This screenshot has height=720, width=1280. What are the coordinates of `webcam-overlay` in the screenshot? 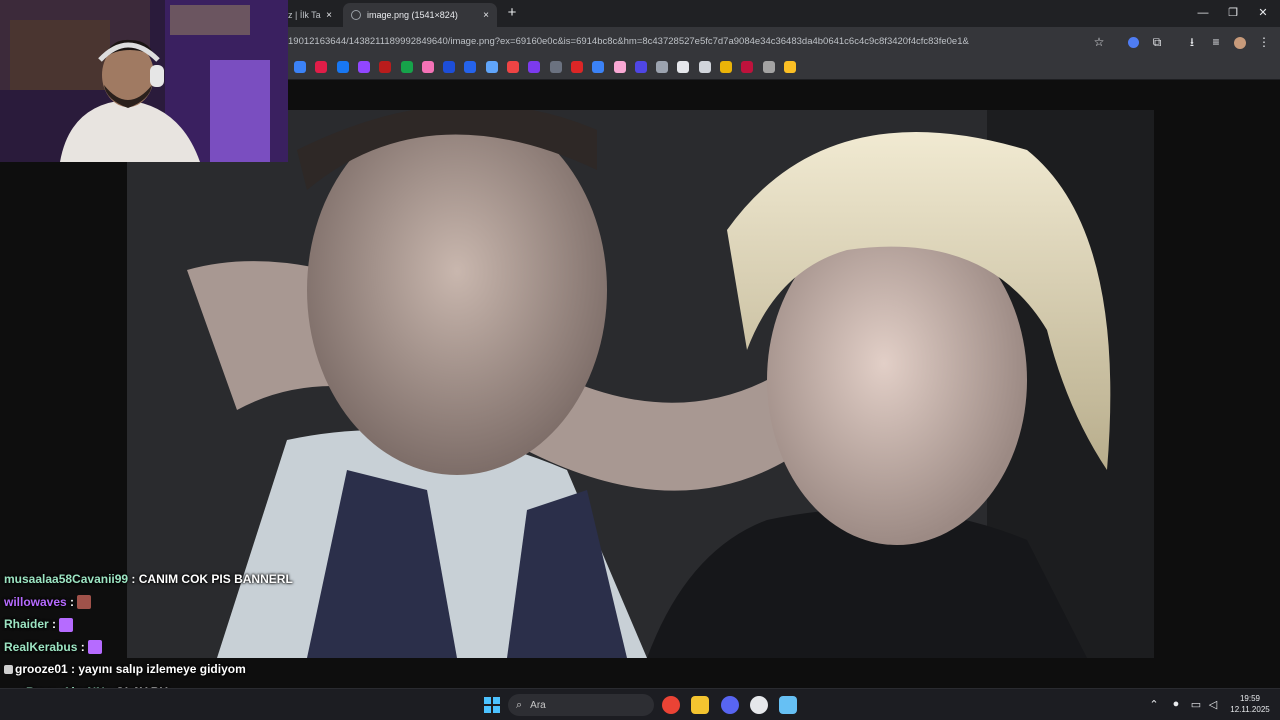 It's located at (144, 81).